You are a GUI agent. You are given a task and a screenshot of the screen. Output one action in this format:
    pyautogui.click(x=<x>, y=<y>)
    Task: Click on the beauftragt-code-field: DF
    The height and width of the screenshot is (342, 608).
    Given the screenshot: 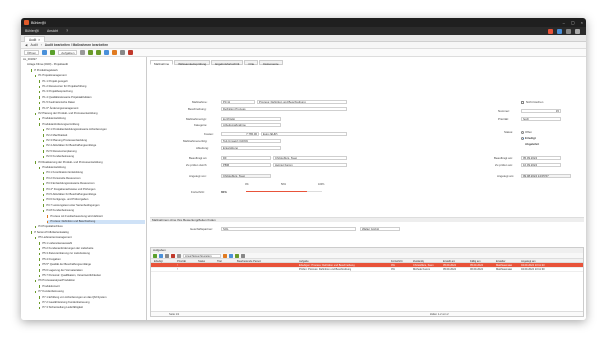 What is the action you would take?
    pyautogui.click(x=246, y=157)
    